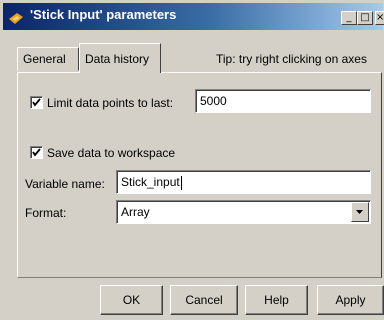 This screenshot has height=320, width=384. I want to click on minimize-button: _, so click(349, 18).